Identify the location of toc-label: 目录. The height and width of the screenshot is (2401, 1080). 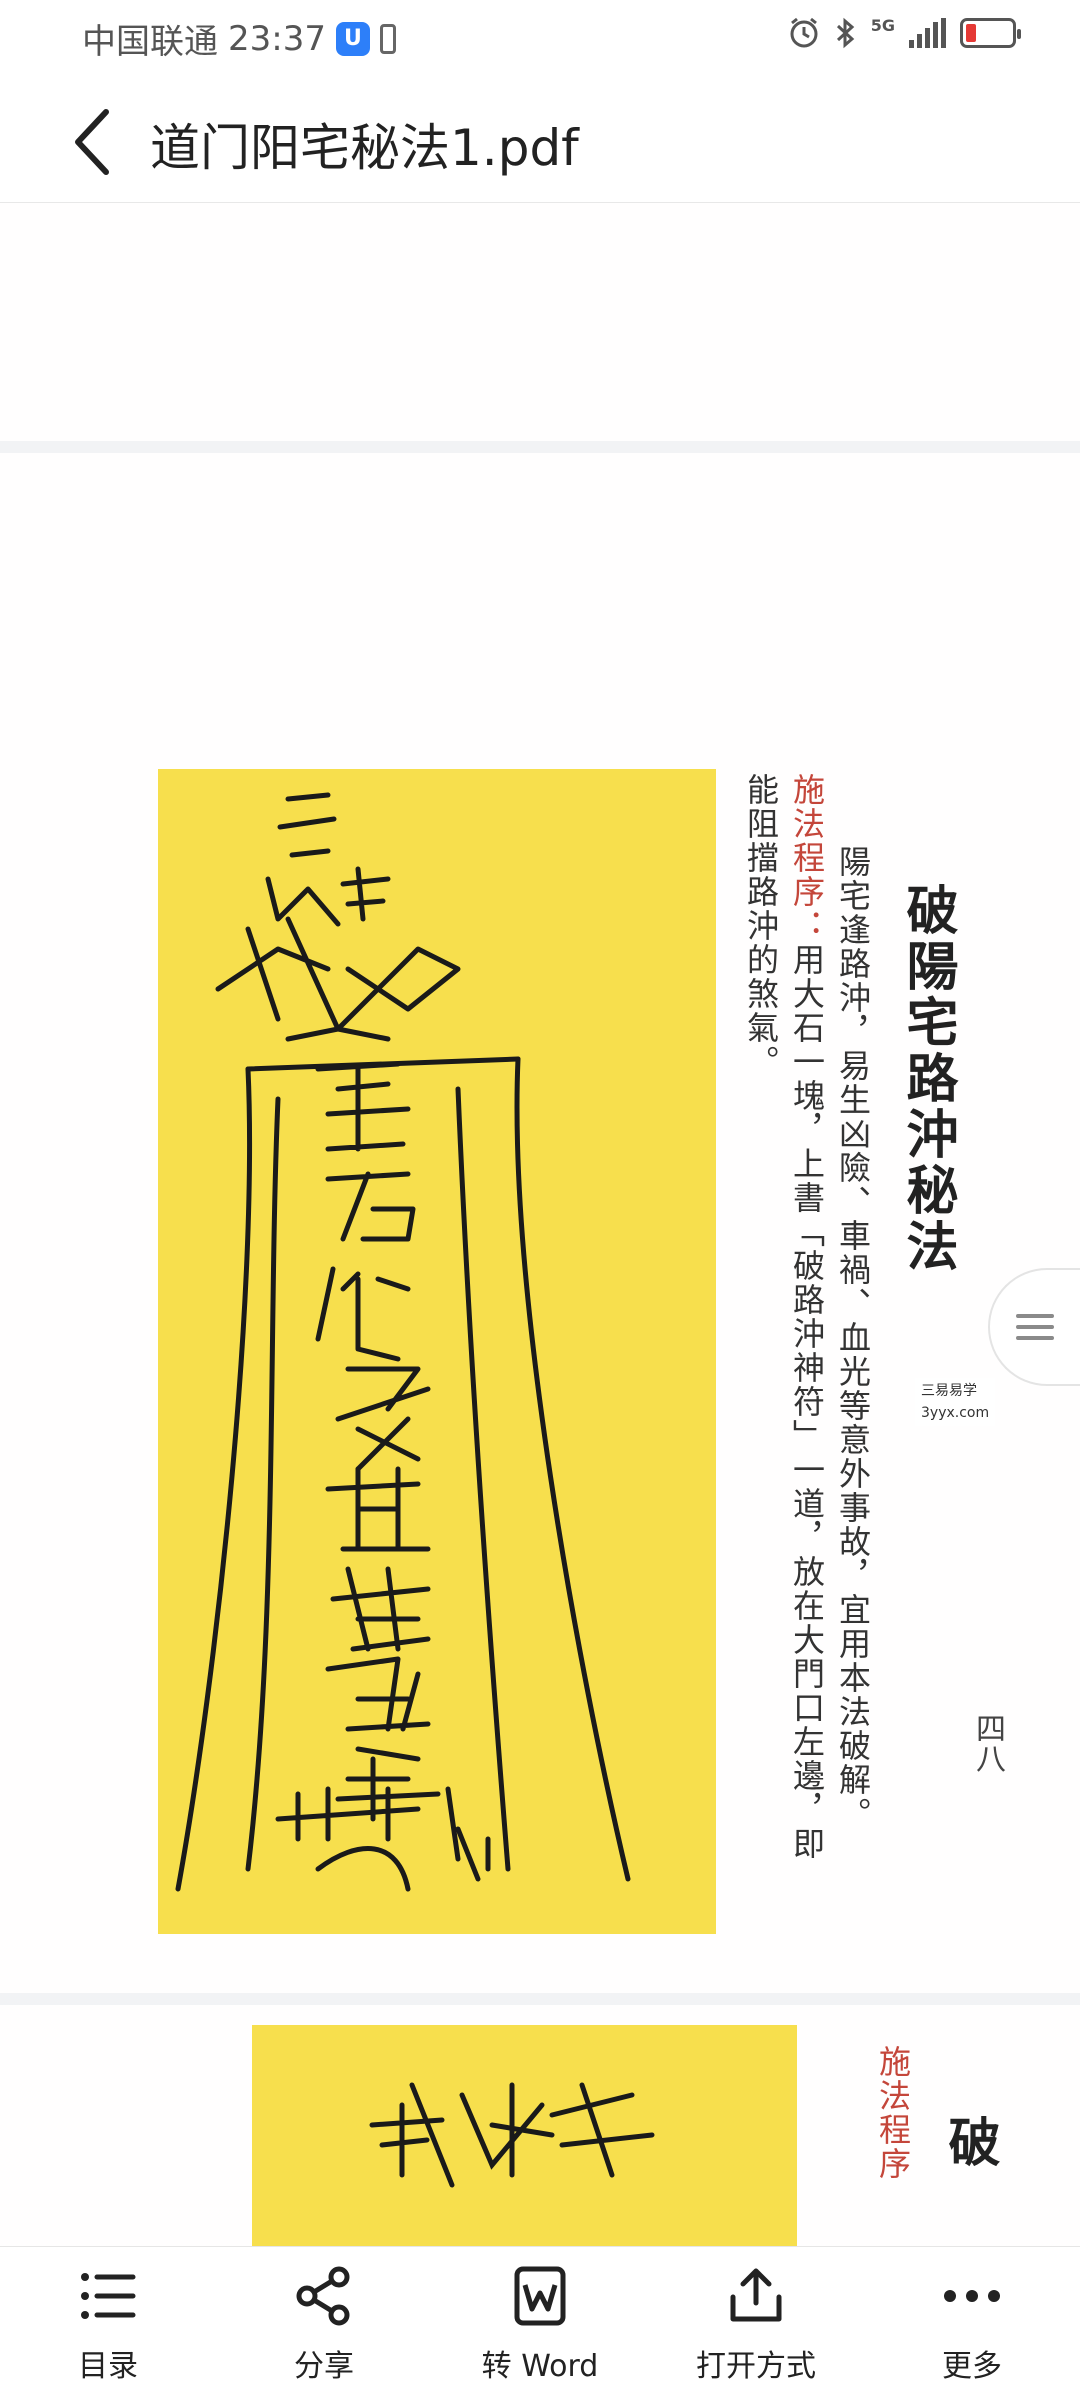
(108, 2366).